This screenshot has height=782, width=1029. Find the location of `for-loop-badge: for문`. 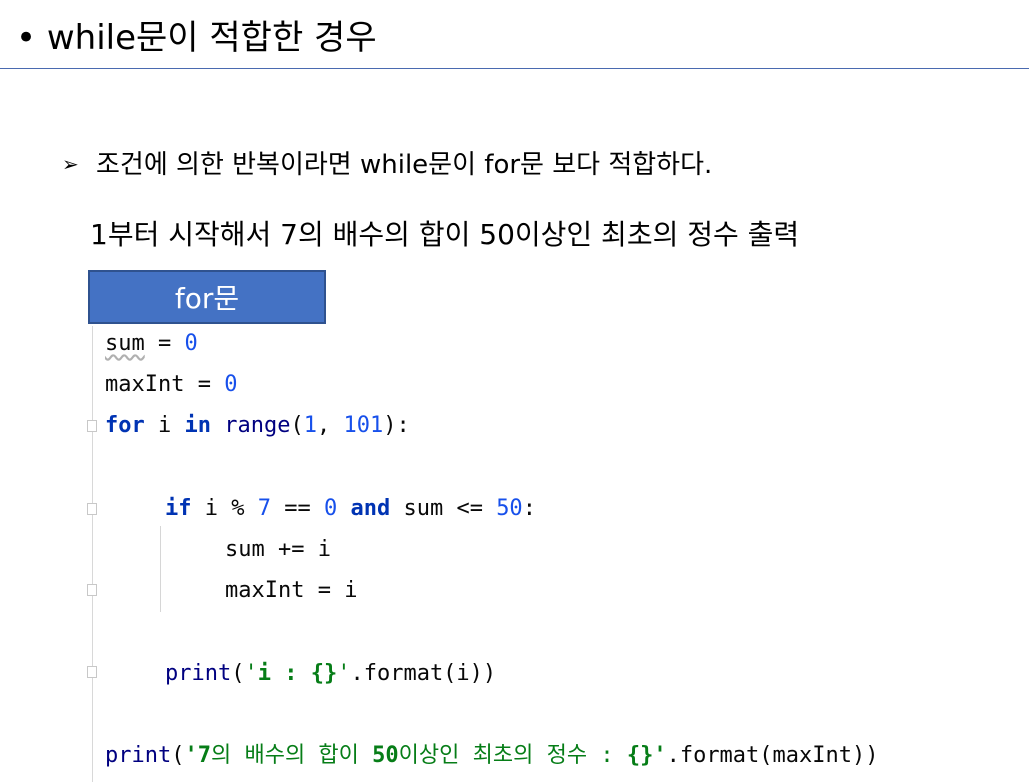

for-loop-badge: for문 is located at coordinates (207, 297).